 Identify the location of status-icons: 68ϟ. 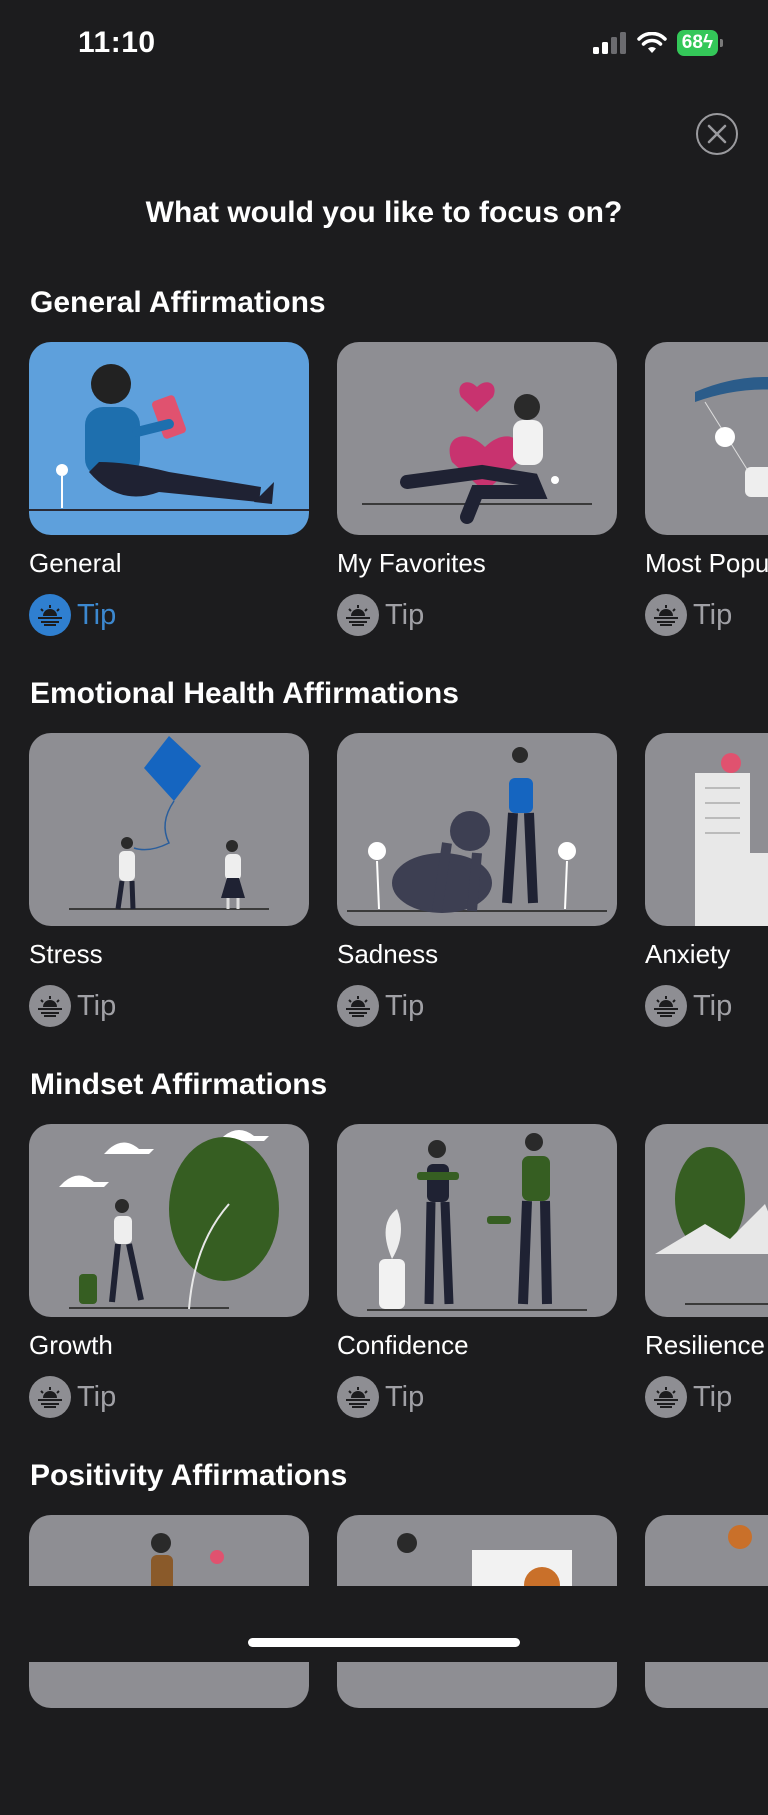
(658, 43).